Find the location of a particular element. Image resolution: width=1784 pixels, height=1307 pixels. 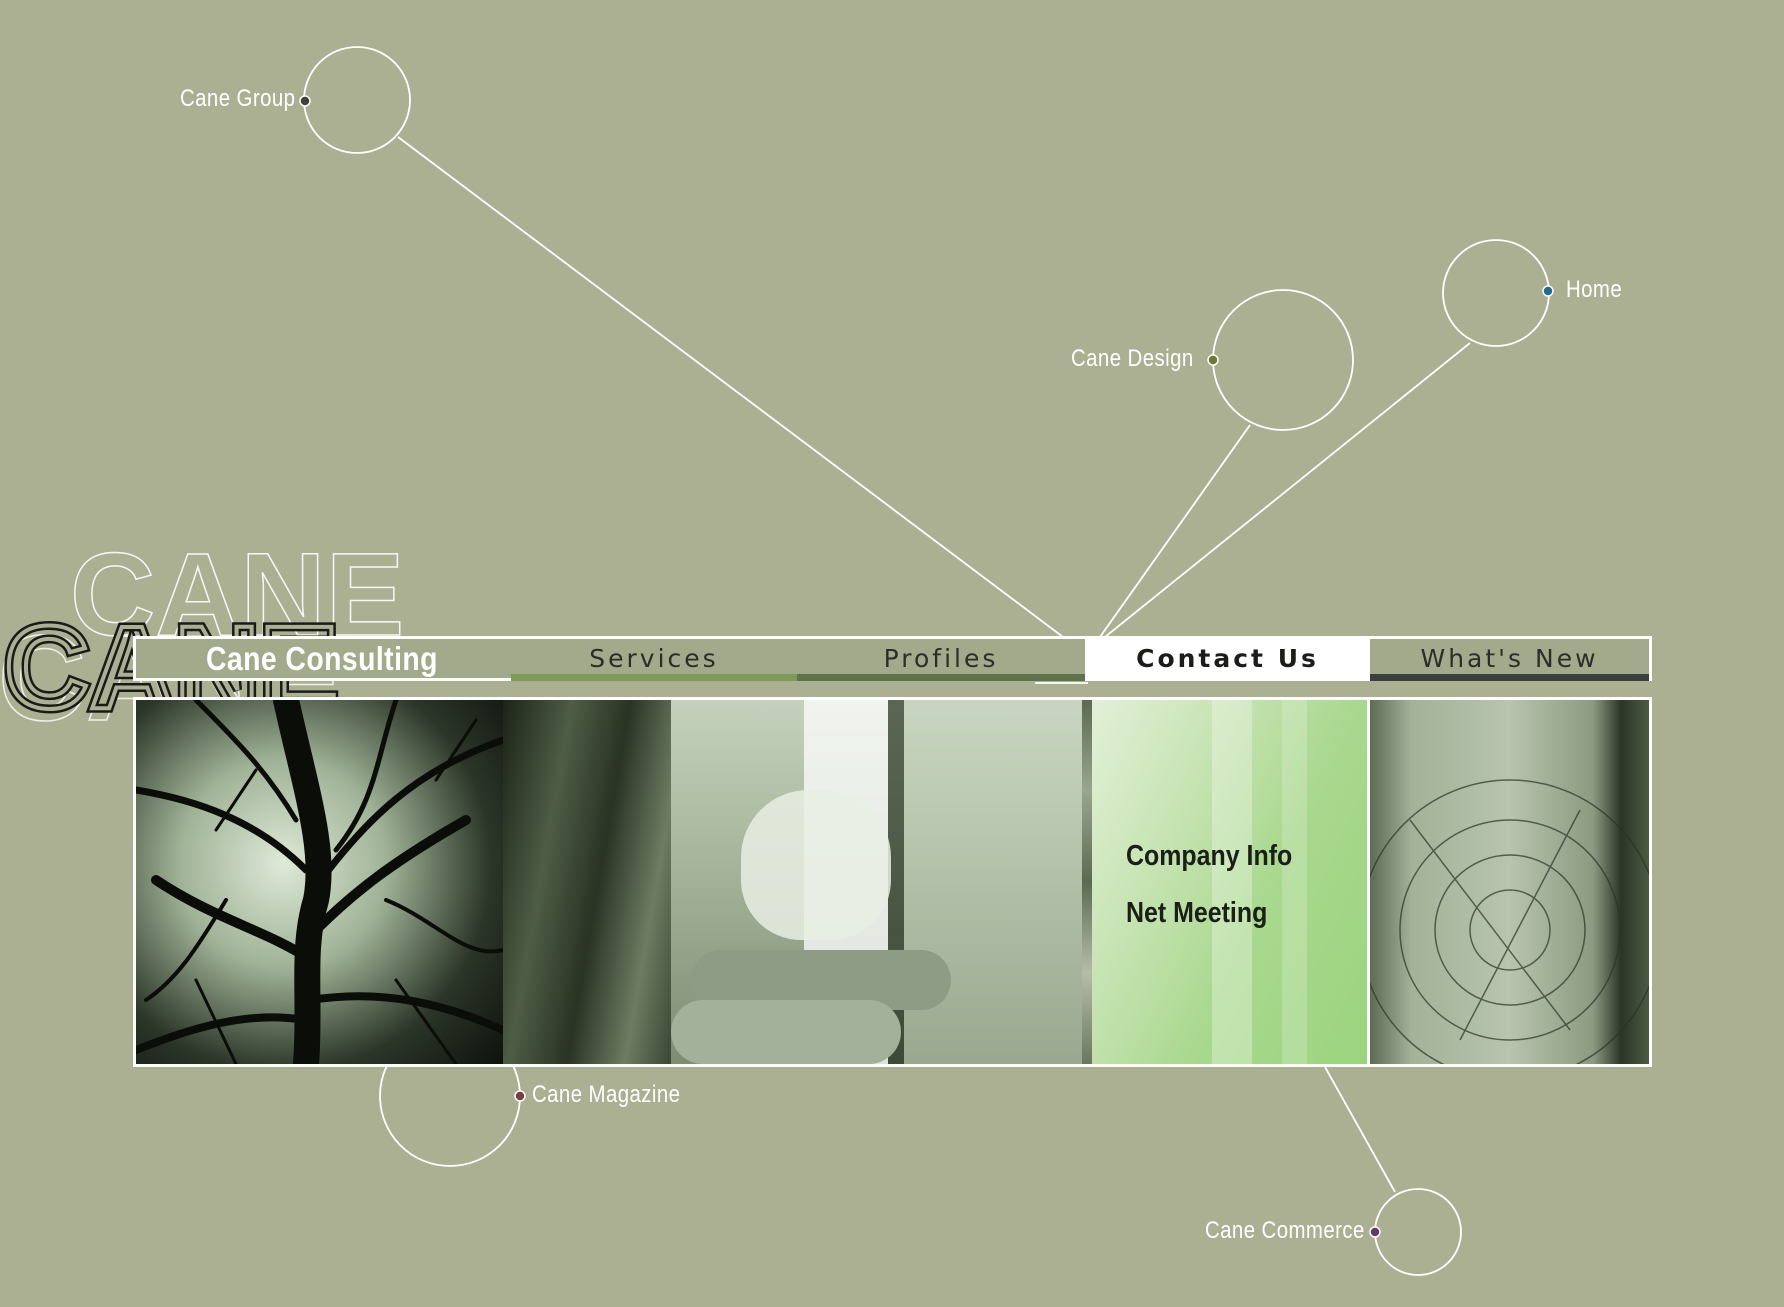

tree-photo is located at coordinates (319, 882).